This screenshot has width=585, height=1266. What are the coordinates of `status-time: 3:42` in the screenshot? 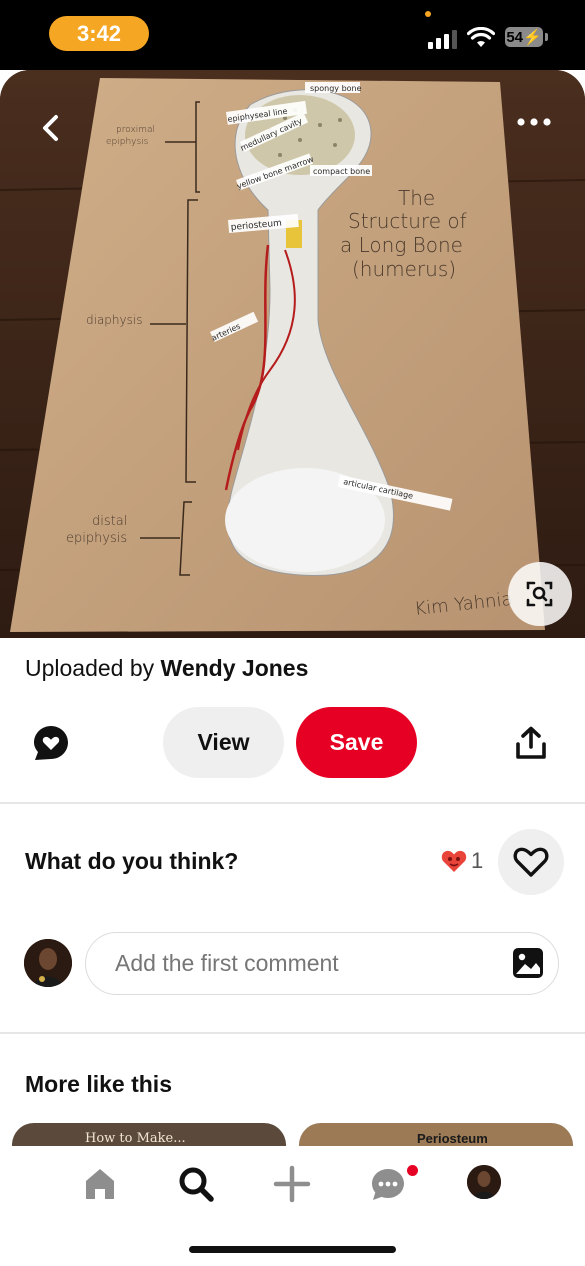 It's located at (99, 33).